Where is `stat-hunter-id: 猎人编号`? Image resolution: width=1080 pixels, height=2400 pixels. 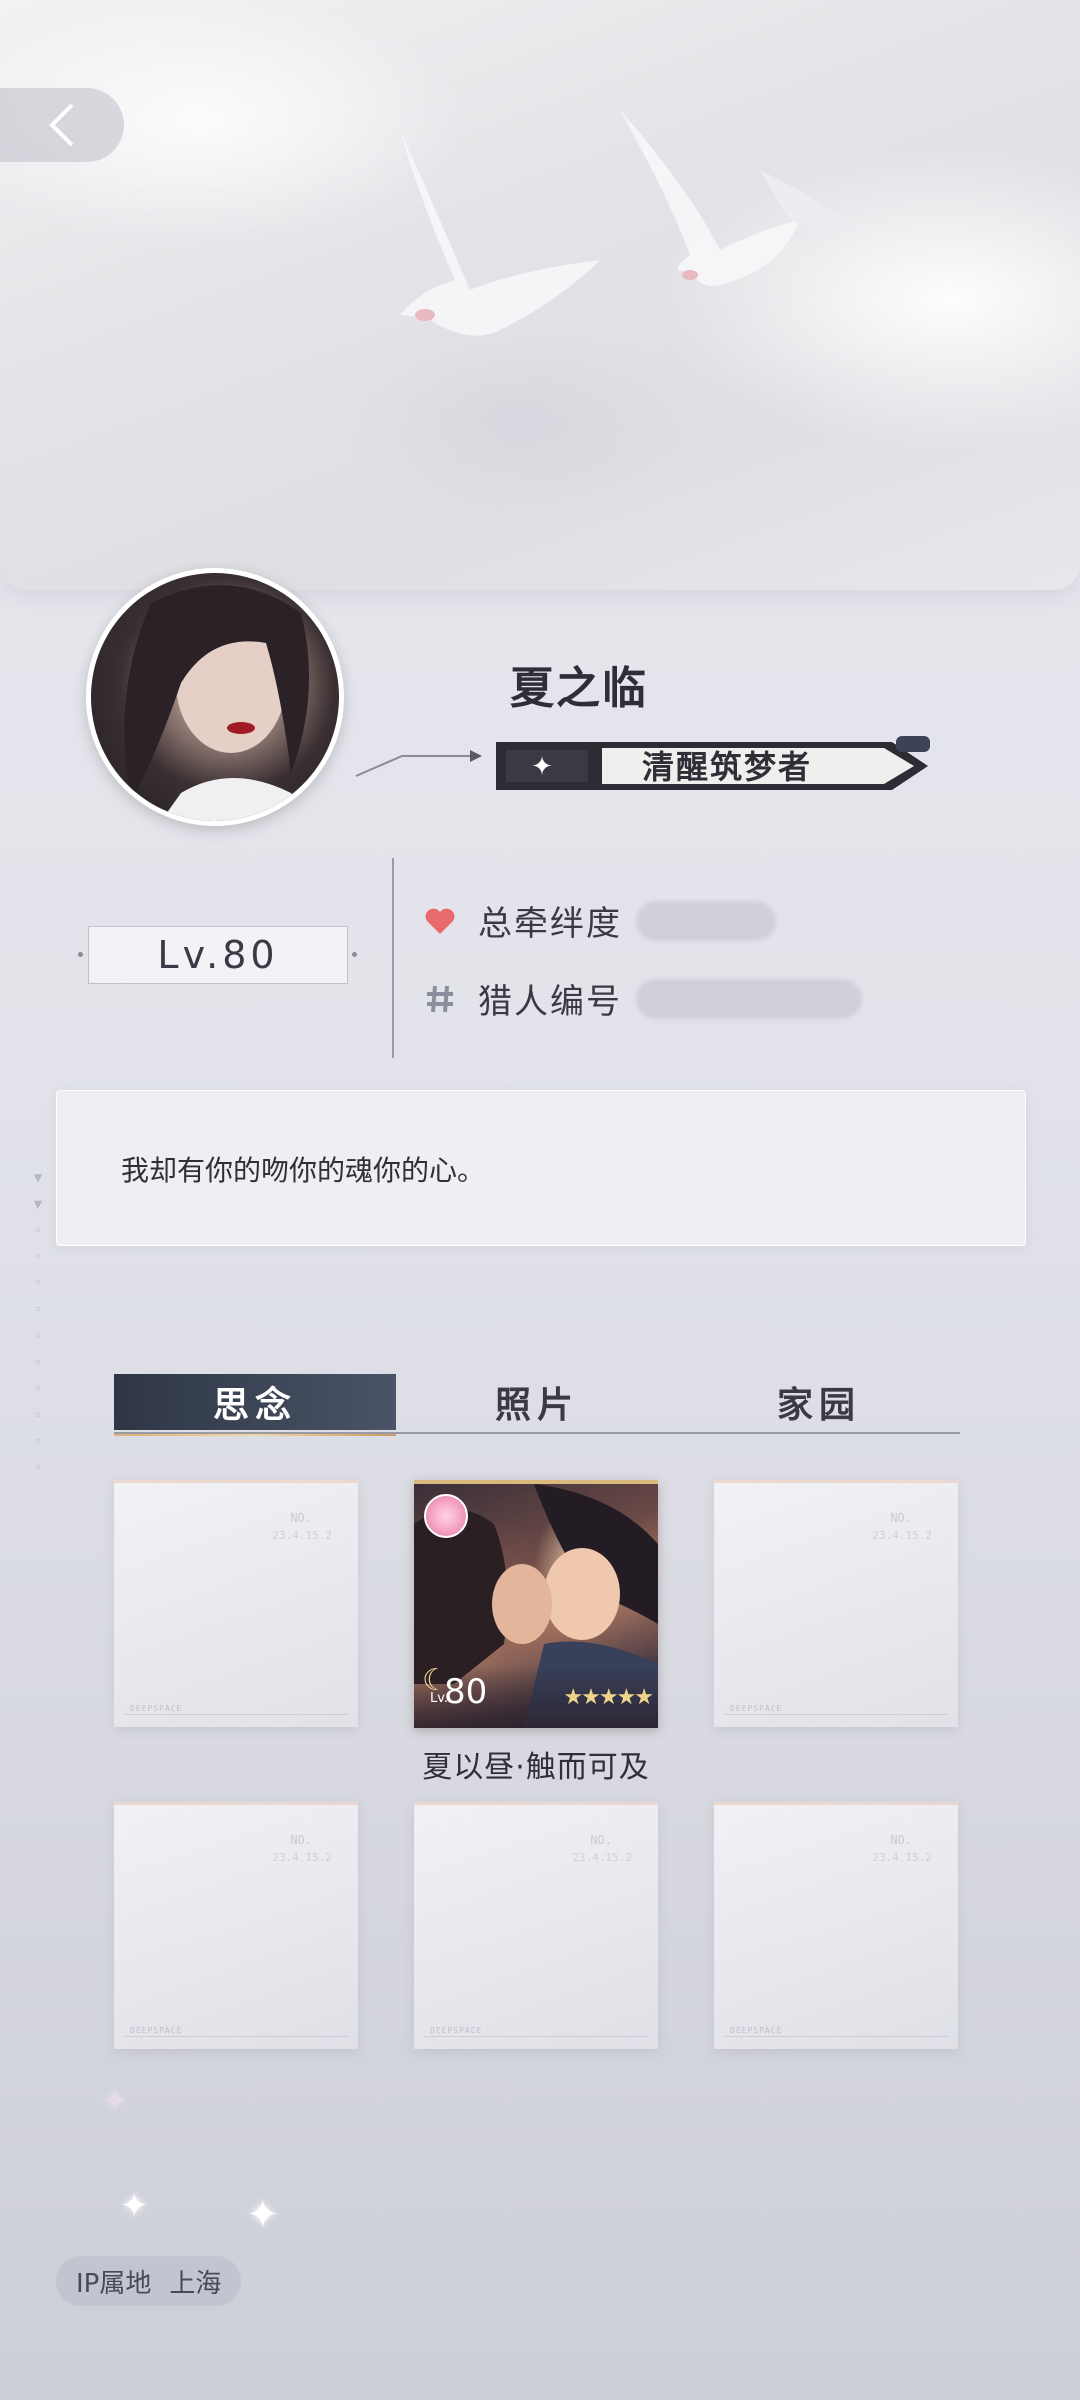
stat-hunter-id: 猎人编号 is located at coordinates (643, 998).